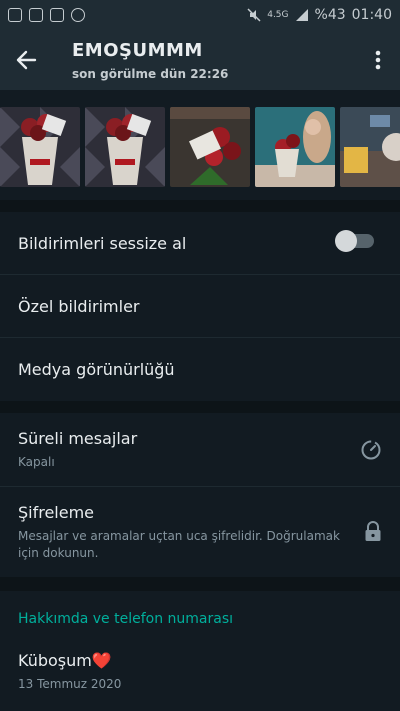 This screenshot has width=400, height=711. I want to click on disappearing-messages-value: Kapalı, so click(36, 461).